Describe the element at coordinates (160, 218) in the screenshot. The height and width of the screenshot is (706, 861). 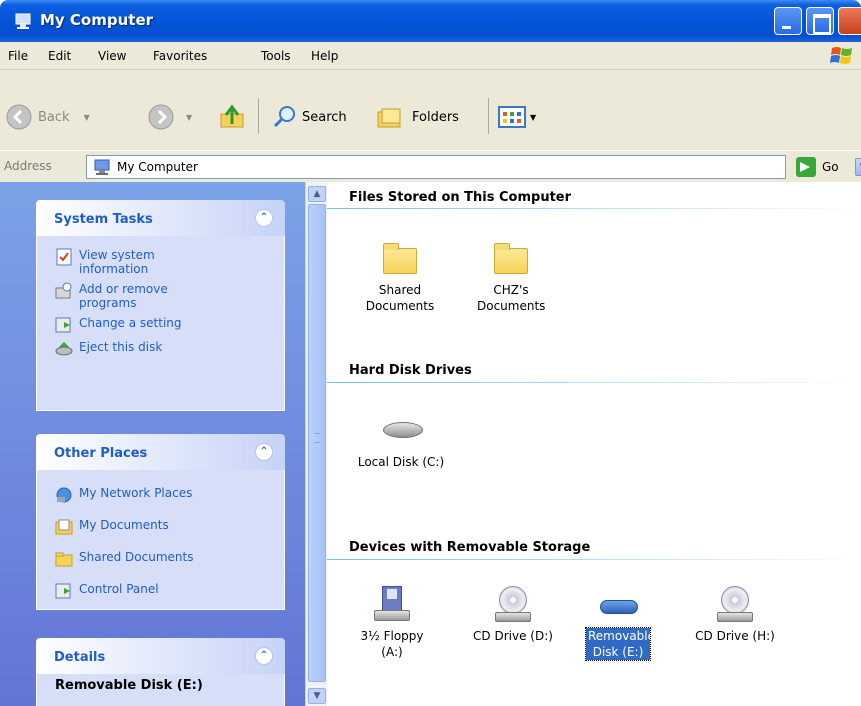
I see `system-tasks-header: System Tasks ⌃` at that location.